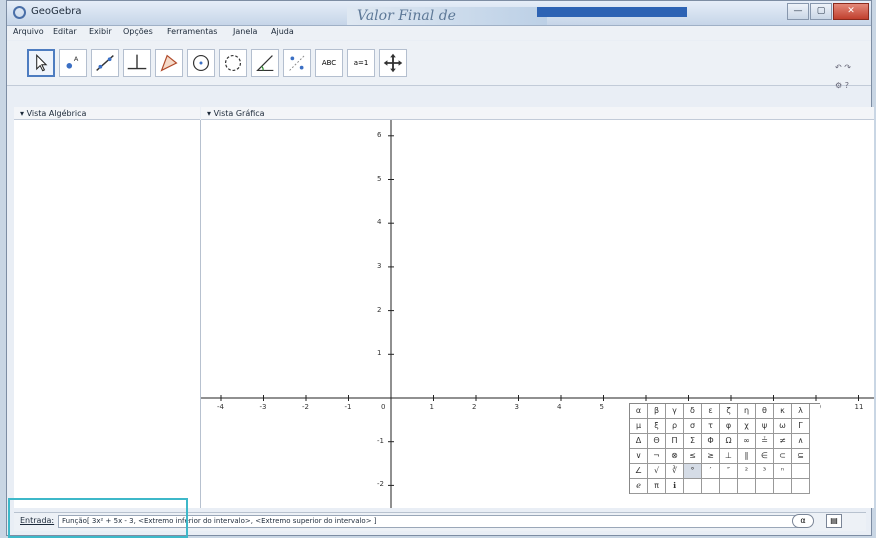 Image resolution: width=876 pixels, height=538 pixels. Describe the element at coordinates (675, 471) in the screenshot. I see `keyboard-key: ∛` at that location.